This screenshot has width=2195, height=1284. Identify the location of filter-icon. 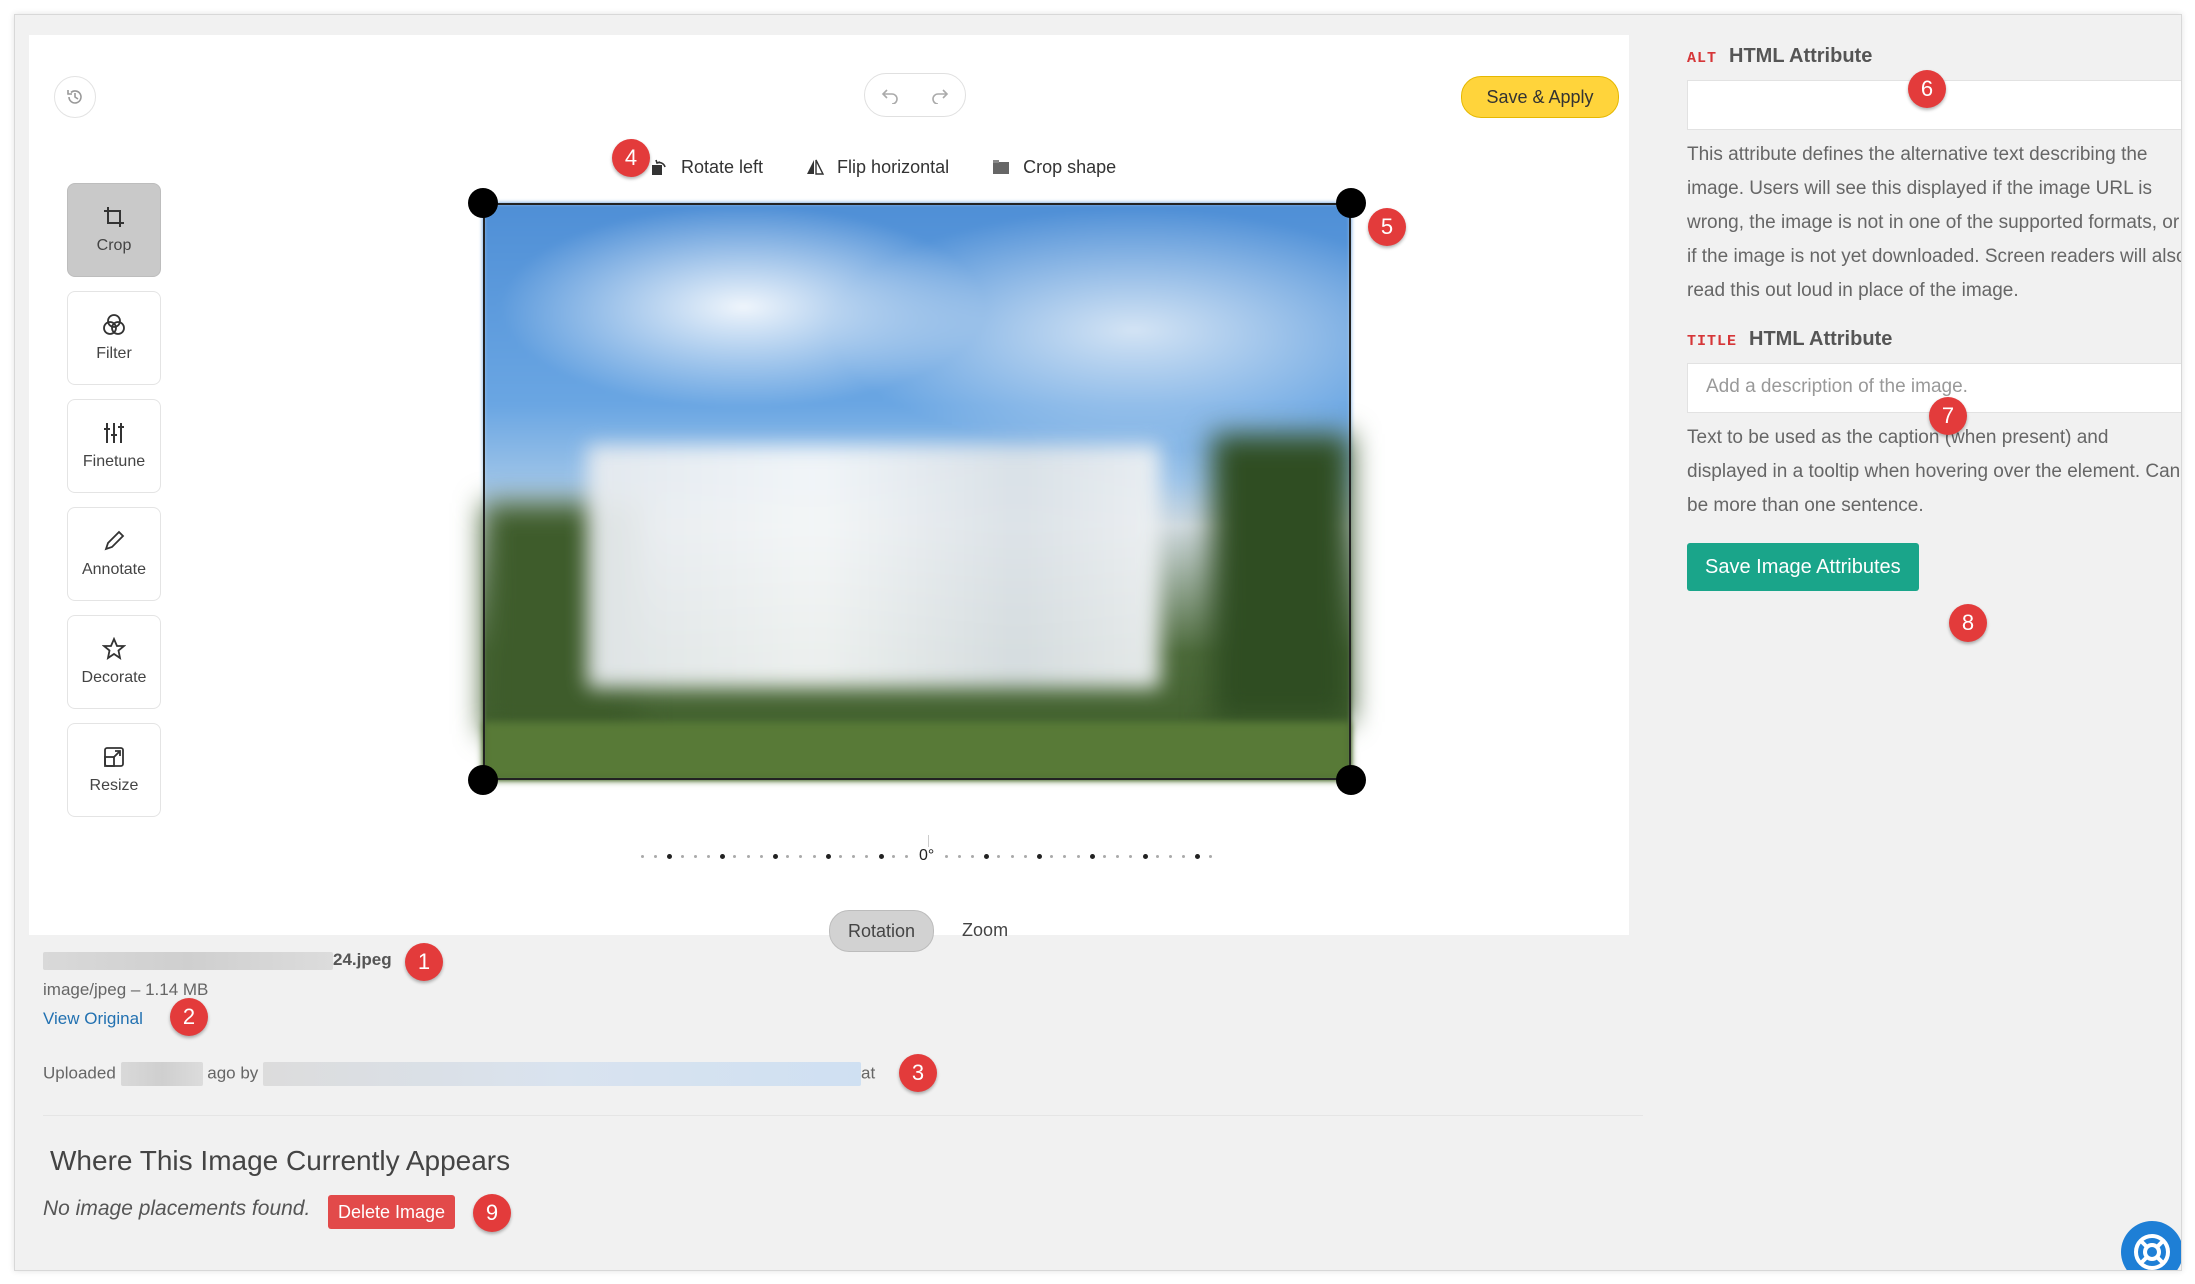
(114, 324).